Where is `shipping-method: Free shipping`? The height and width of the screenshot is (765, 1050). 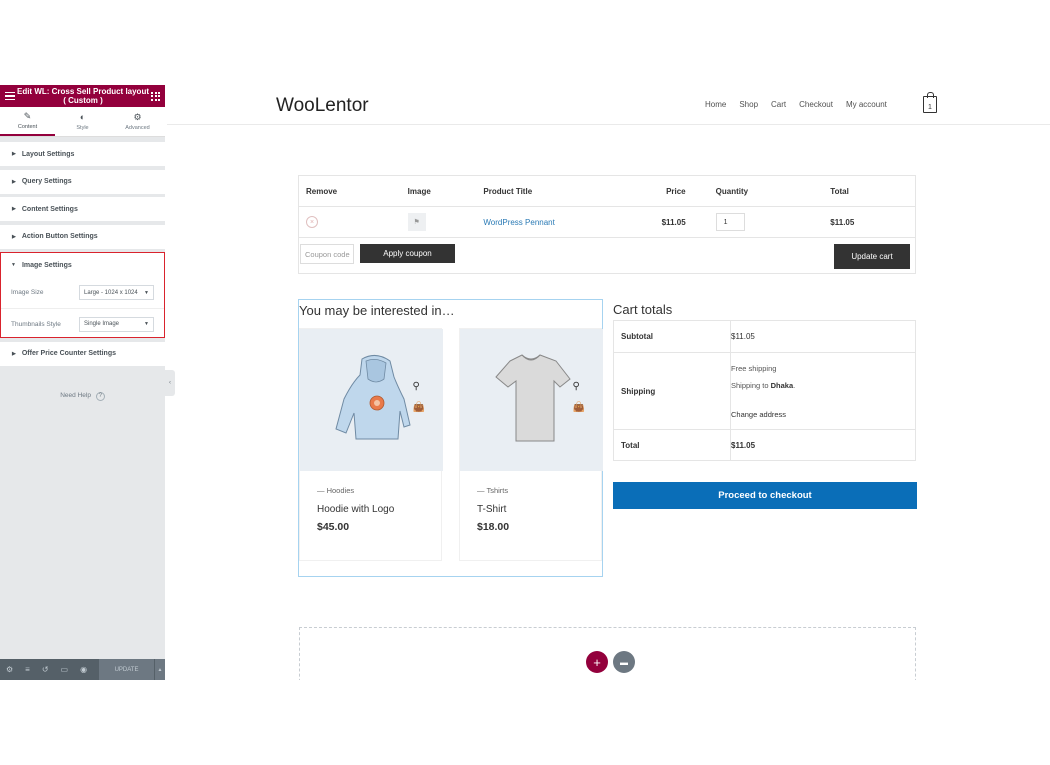 shipping-method: Free shipping is located at coordinates (754, 368).